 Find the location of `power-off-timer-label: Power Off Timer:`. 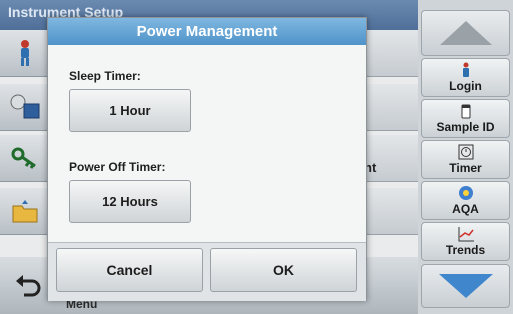

power-off-timer-label: Power Off Timer: is located at coordinates (117, 167).